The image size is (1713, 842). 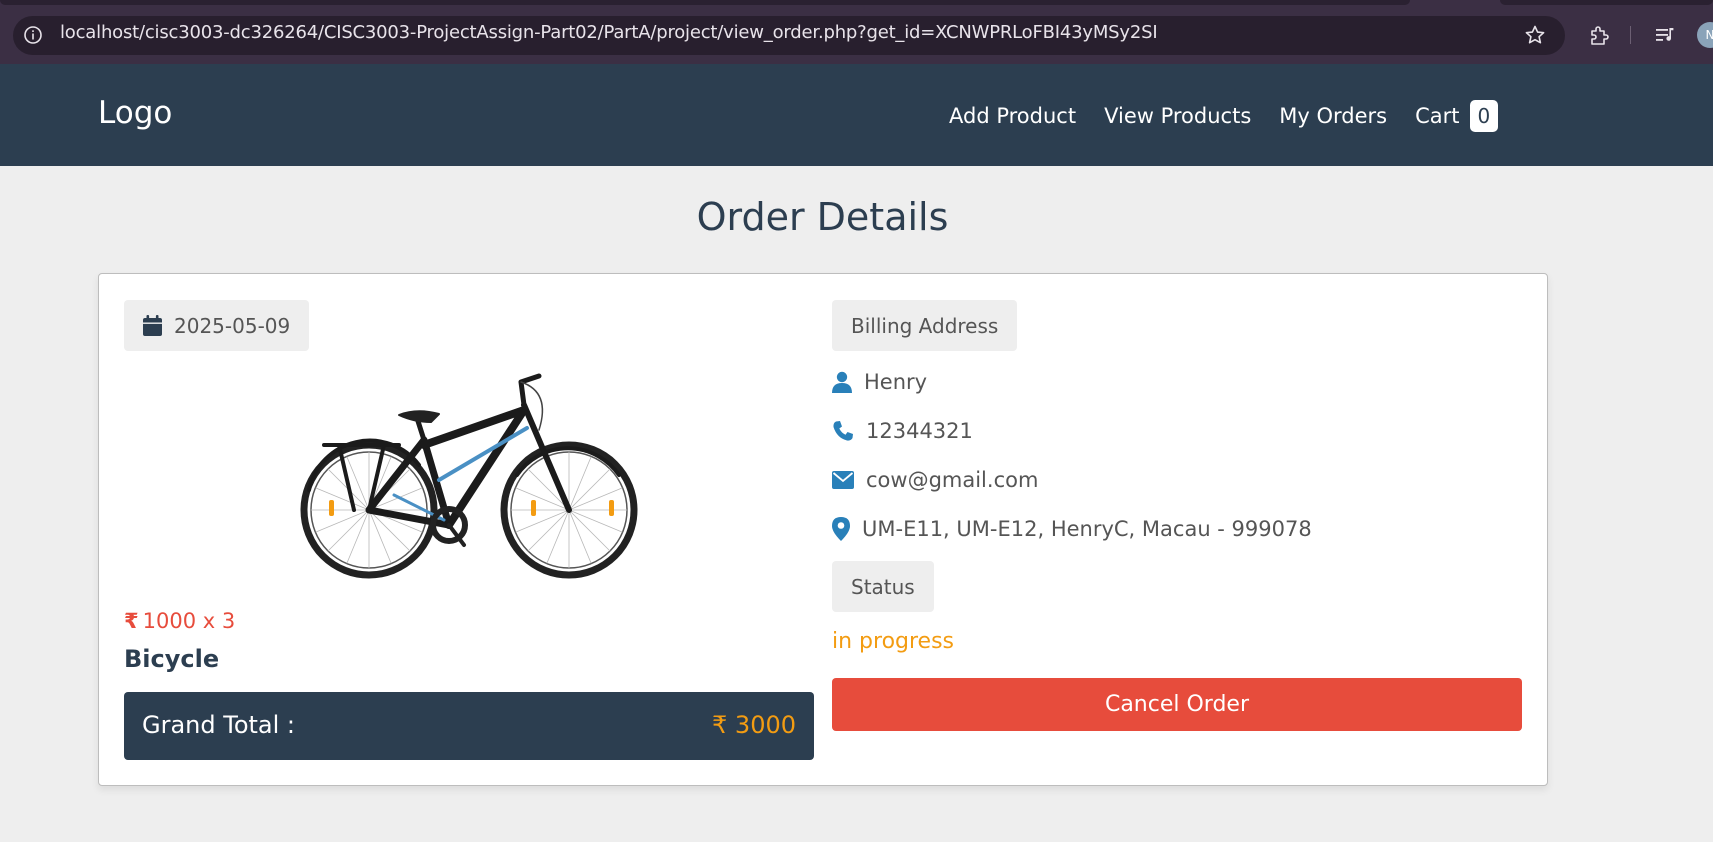 What do you see at coordinates (896, 382) in the screenshot?
I see `customer-name: Henry` at bounding box center [896, 382].